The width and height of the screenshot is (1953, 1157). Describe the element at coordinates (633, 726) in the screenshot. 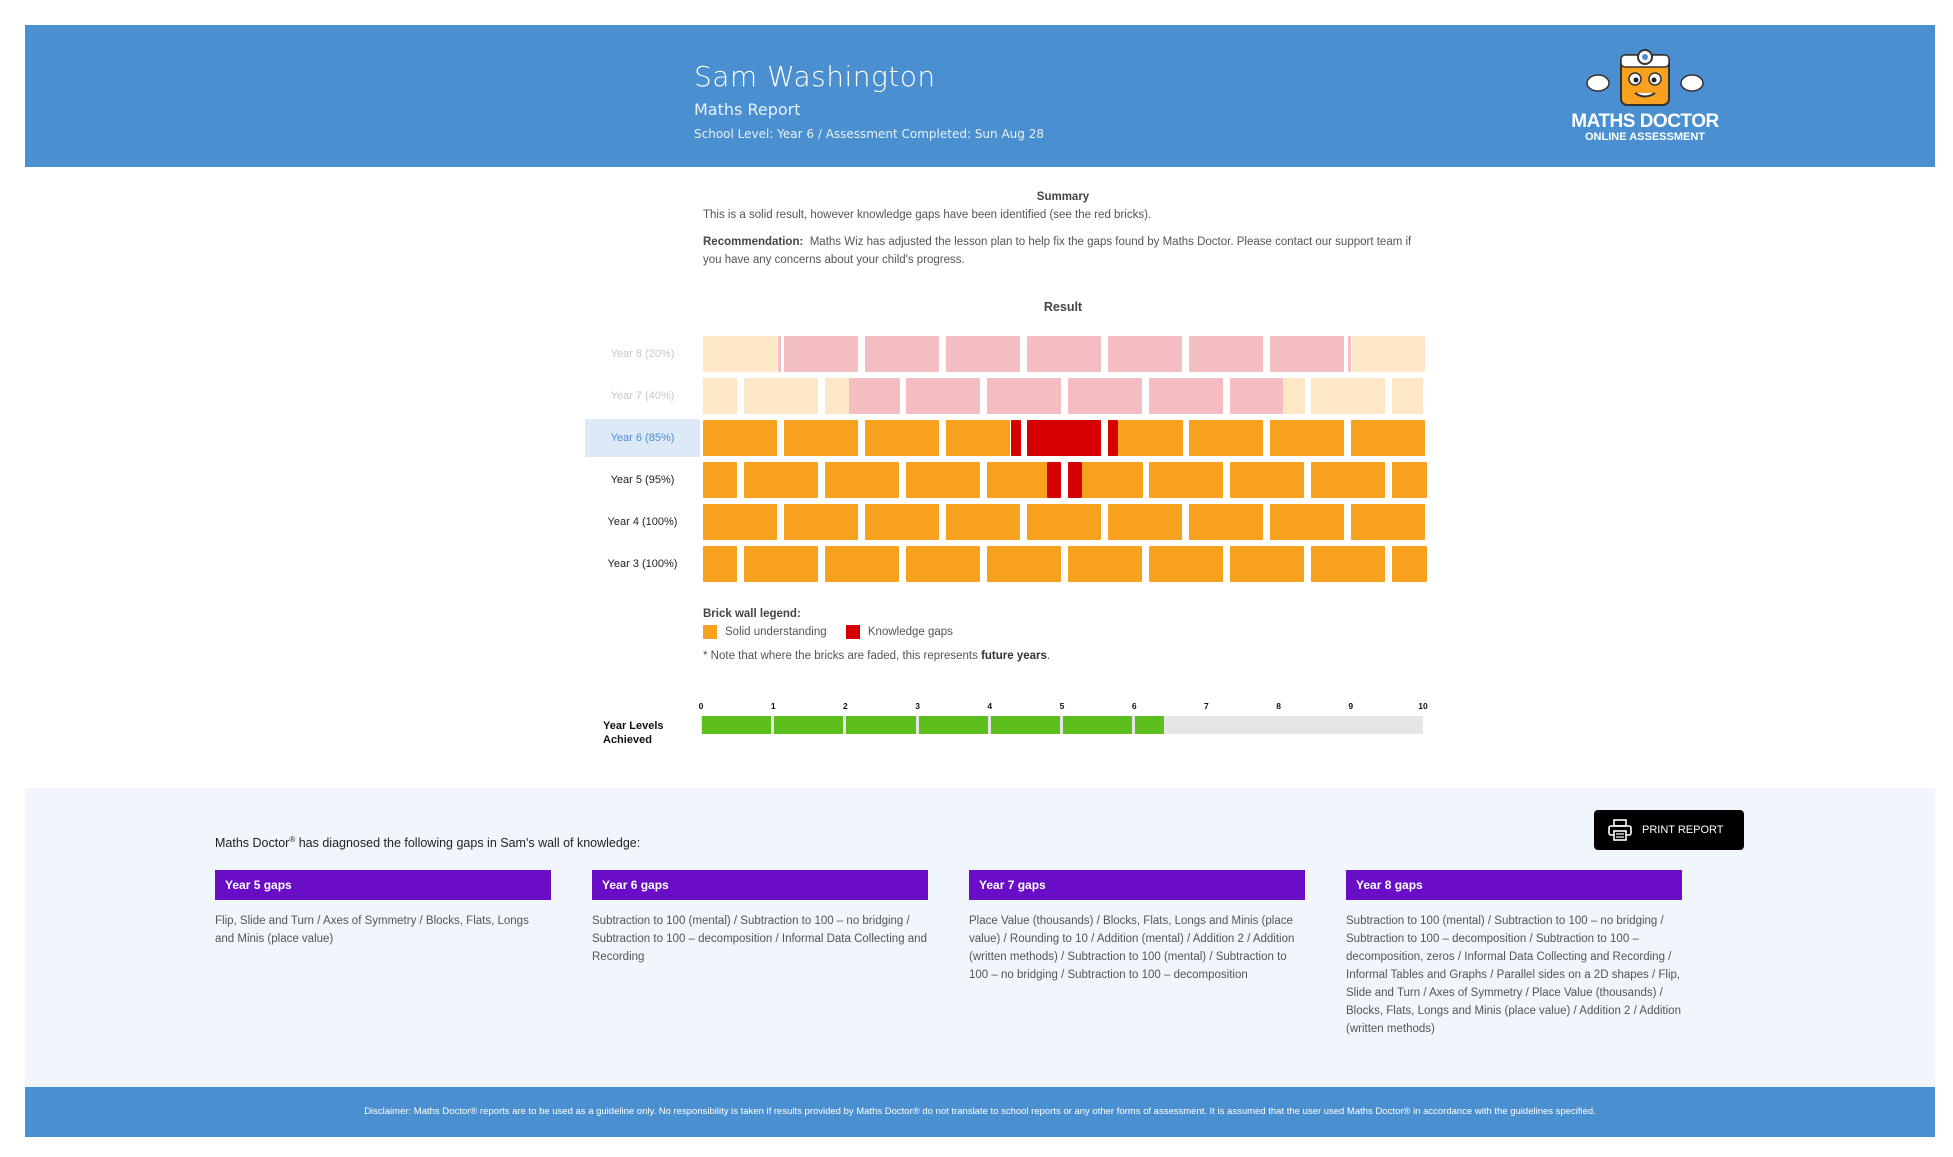

I see `year-levels-label-line1: Year Levels` at that location.